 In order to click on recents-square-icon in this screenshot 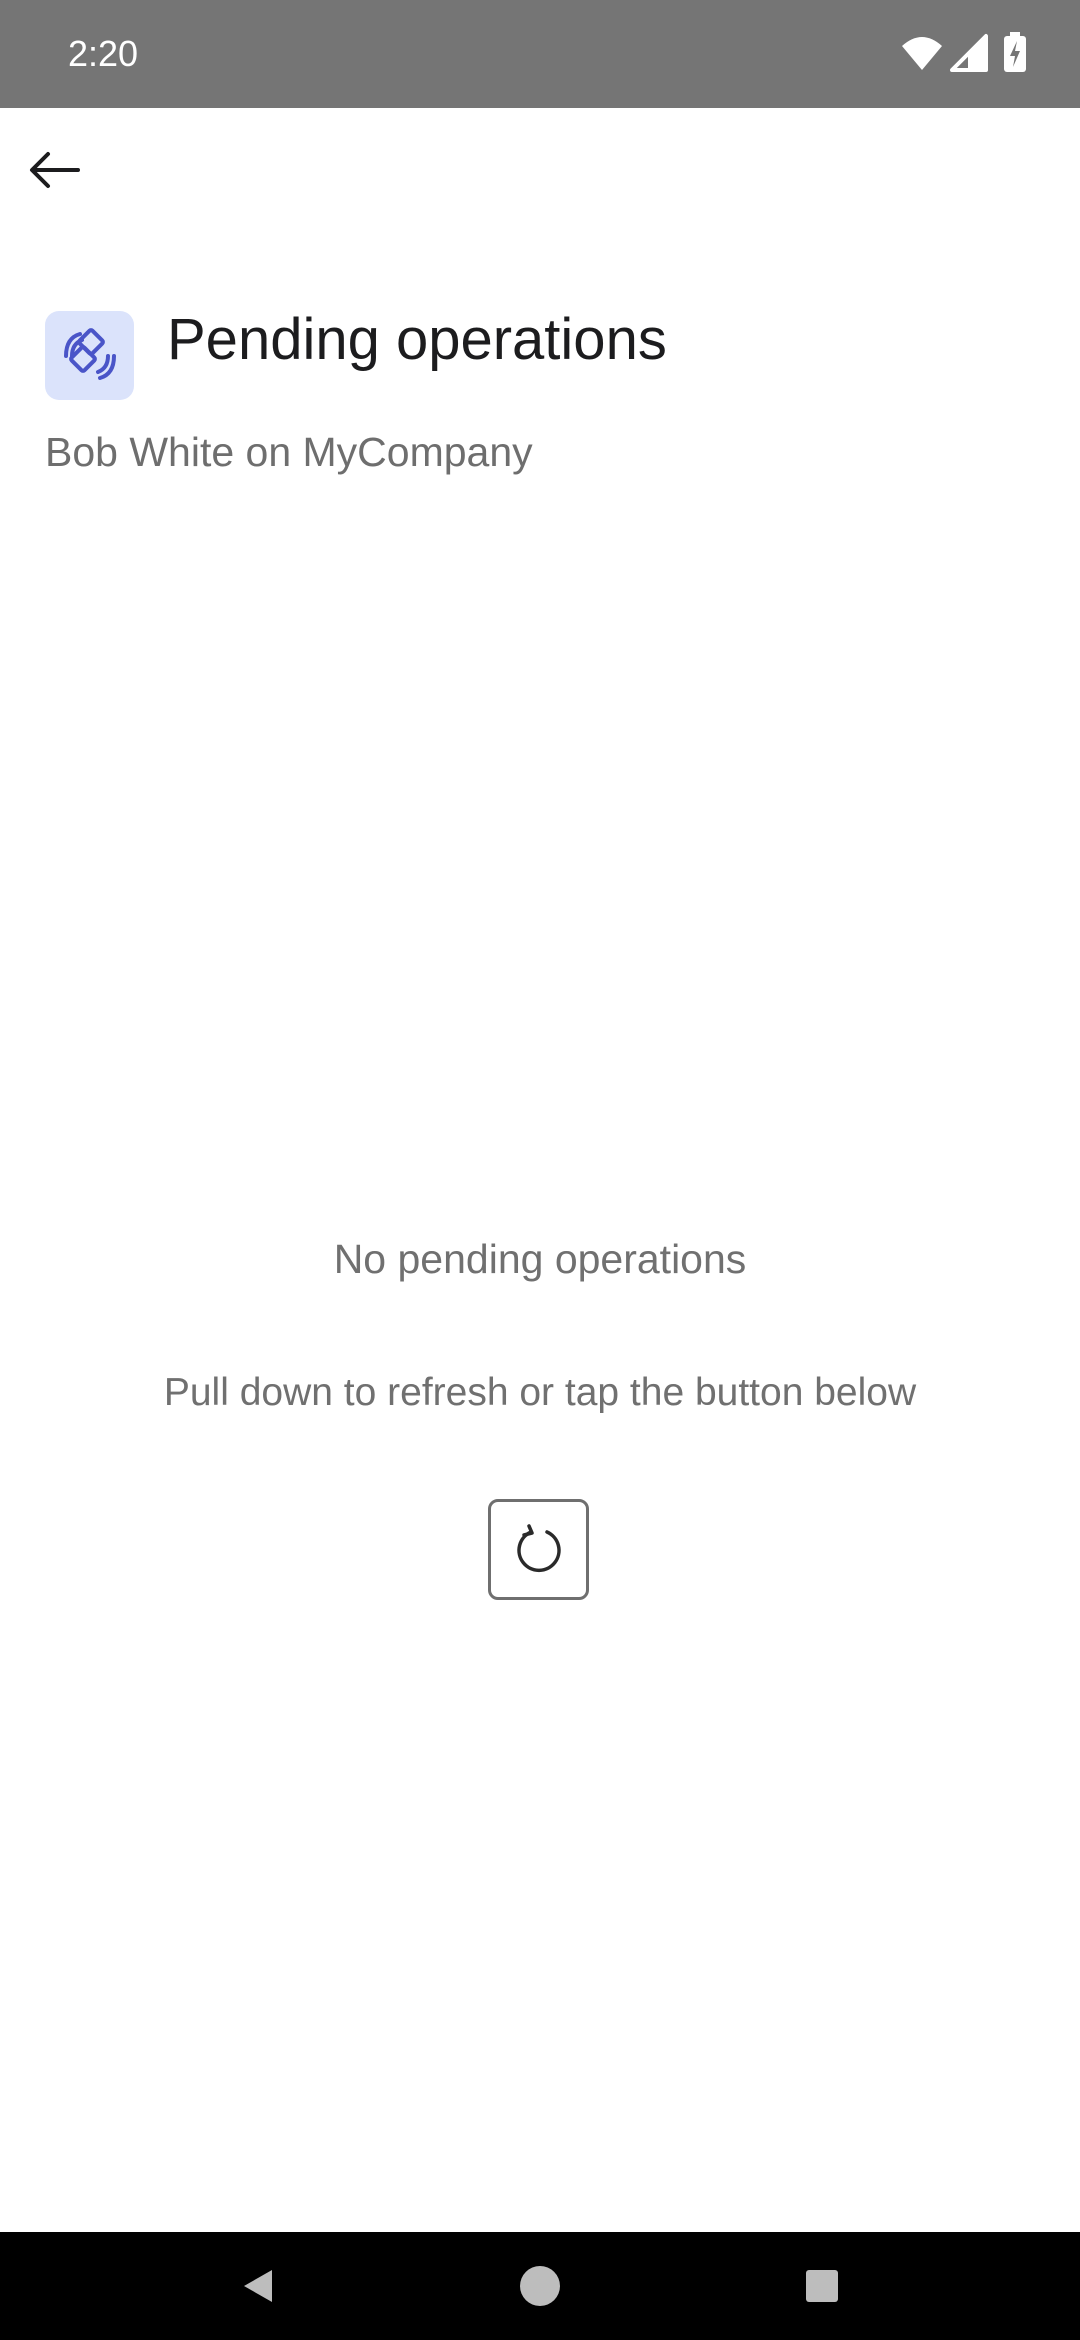, I will do `click(822, 2286)`.